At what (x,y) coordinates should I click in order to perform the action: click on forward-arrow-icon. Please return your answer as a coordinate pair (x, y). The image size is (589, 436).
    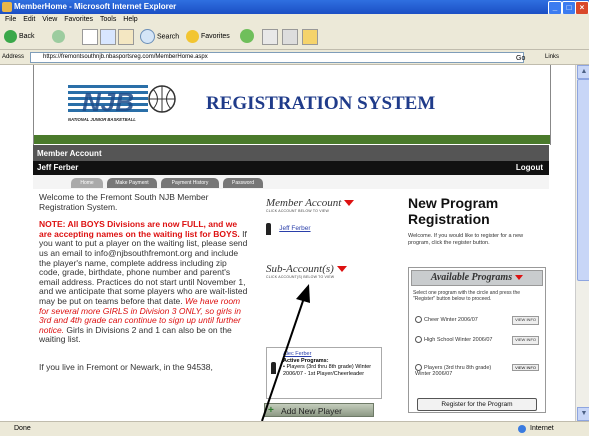
    Looking at the image, I should click on (58, 36).